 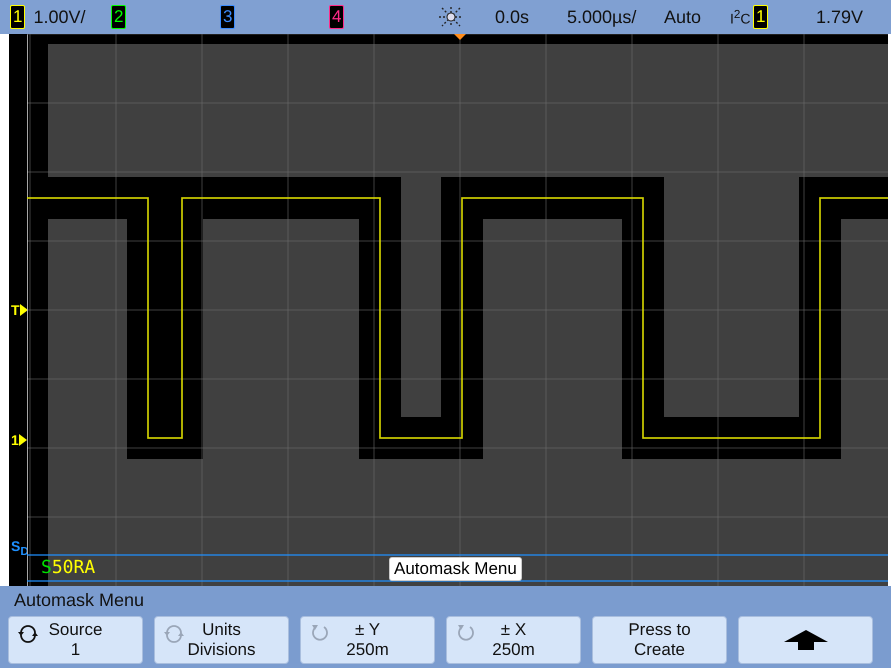 I want to click on marker-label: 1, so click(x=15, y=440).